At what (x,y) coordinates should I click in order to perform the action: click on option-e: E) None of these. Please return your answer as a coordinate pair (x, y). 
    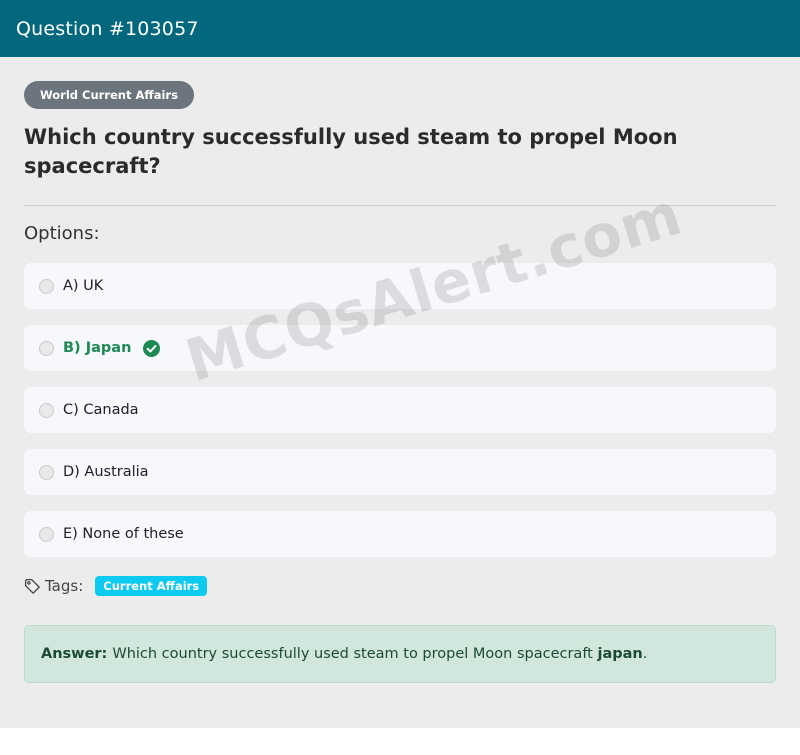
    Looking at the image, I should click on (400, 534).